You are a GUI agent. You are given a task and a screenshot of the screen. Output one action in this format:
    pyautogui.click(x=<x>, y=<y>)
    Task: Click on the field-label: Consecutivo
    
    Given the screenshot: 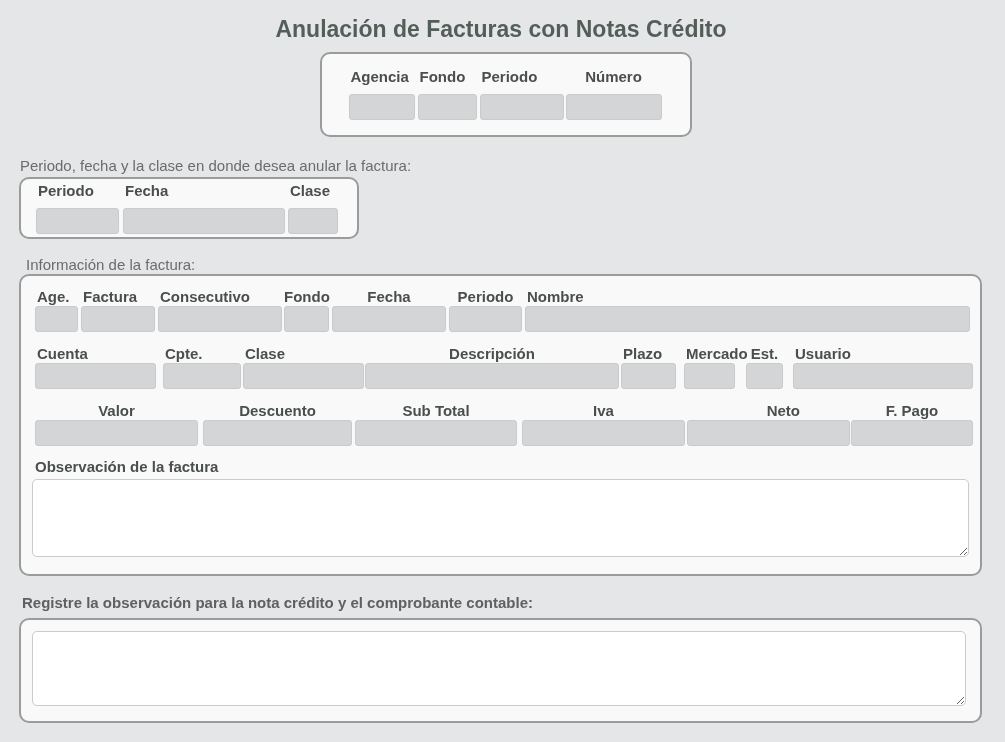 What is the action you would take?
    pyautogui.click(x=205, y=297)
    